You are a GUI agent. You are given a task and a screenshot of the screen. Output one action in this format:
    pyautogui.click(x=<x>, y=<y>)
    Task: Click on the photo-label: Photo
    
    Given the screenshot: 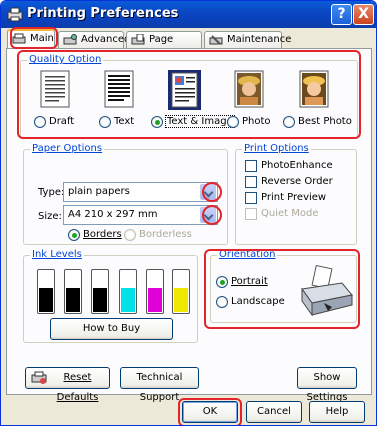 What is the action you would take?
    pyautogui.click(x=256, y=121)
    